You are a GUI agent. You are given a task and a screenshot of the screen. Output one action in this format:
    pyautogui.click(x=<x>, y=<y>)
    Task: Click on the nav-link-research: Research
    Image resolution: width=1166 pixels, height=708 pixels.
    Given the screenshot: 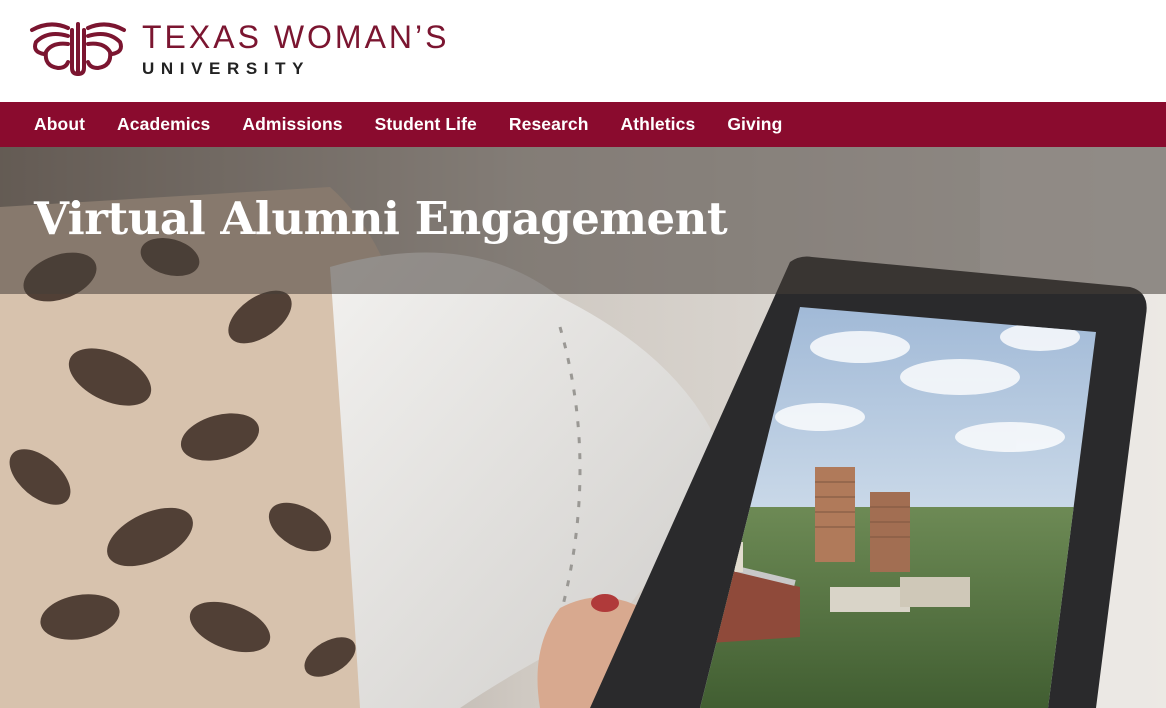 What is the action you would take?
    pyautogui.click(x=549, y=124)
    